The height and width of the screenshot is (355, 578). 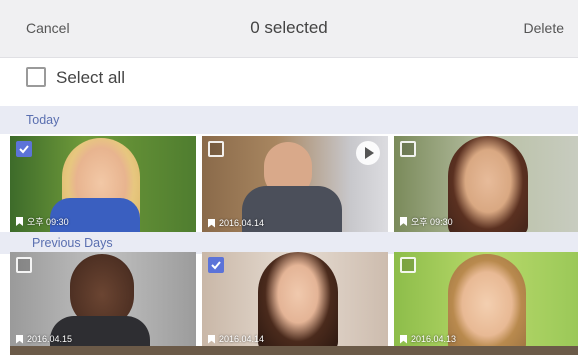 I want to click on photo-timestamp: 2016.04.13, so click(x=428, y=339).